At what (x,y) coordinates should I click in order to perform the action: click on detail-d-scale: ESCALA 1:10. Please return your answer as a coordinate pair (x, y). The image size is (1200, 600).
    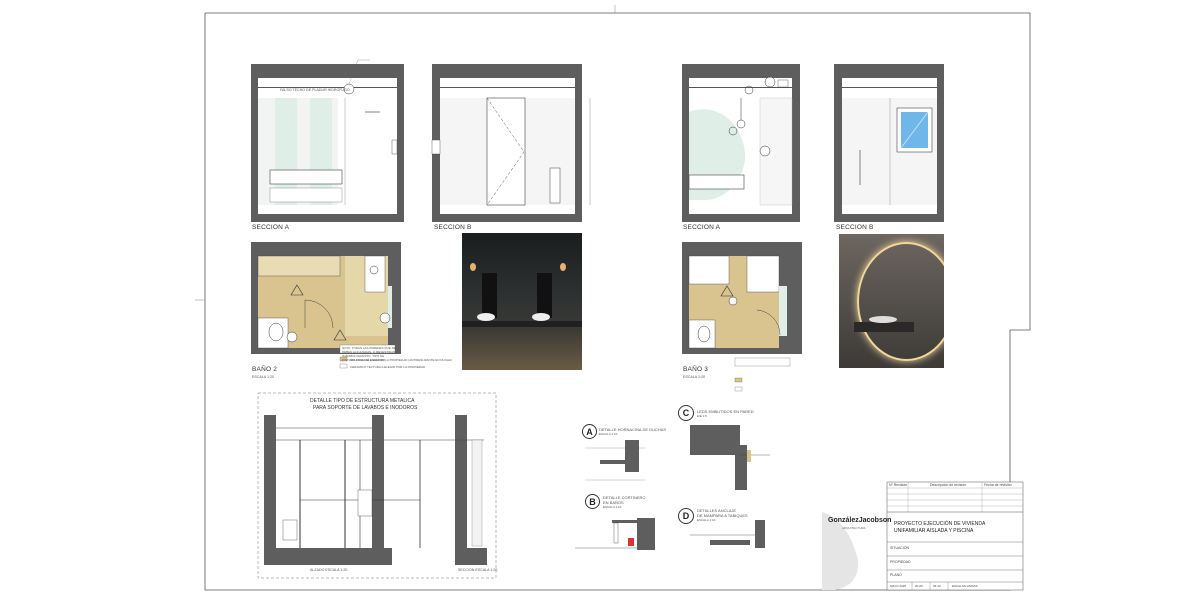
    Looking at the image, I should click on (706, 520).